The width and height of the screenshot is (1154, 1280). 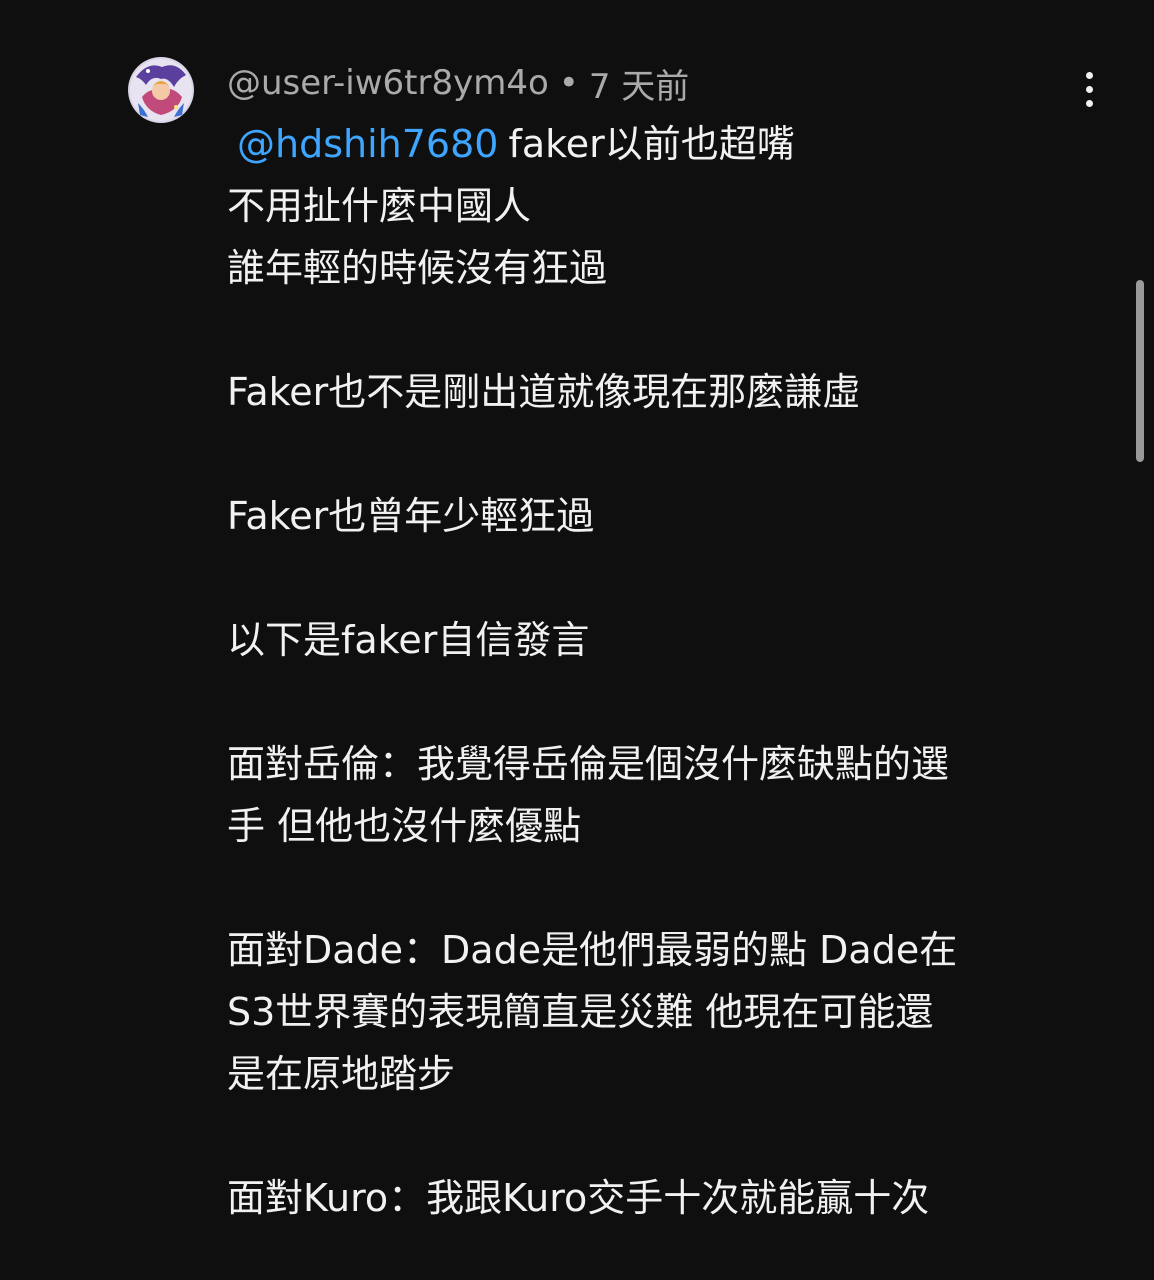 I want to click on mention-link: @hdshih7680, so click(x=367, y=144).